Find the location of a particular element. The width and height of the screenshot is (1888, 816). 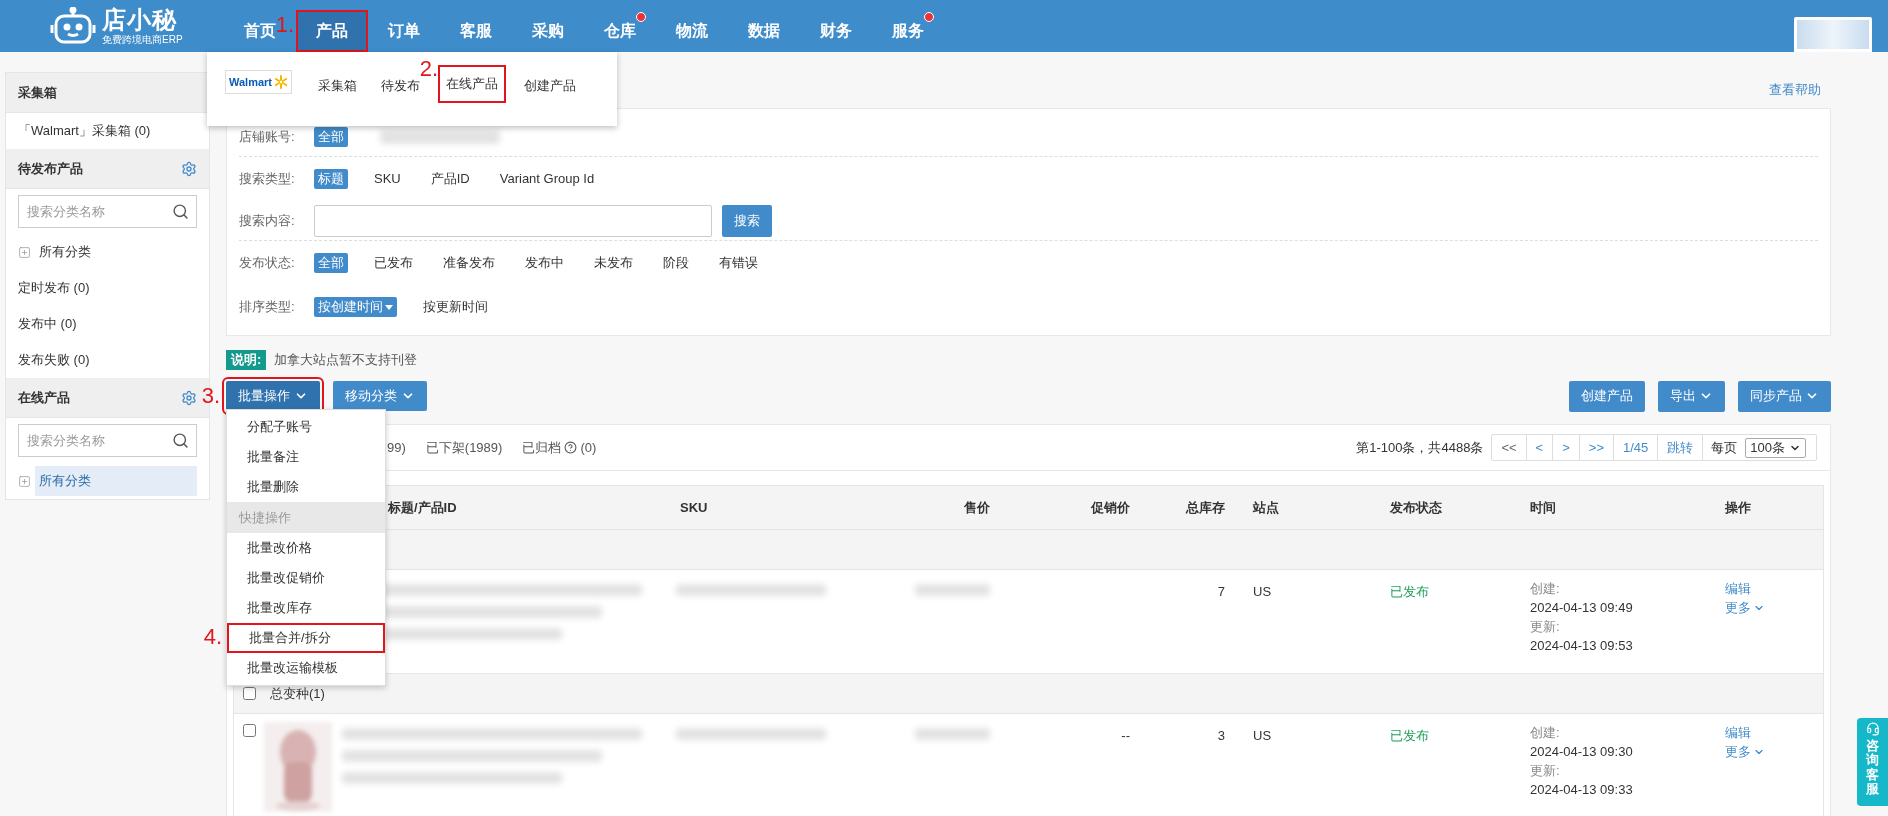

filter-label: 发布状态: is located at coordinates (267, 263).